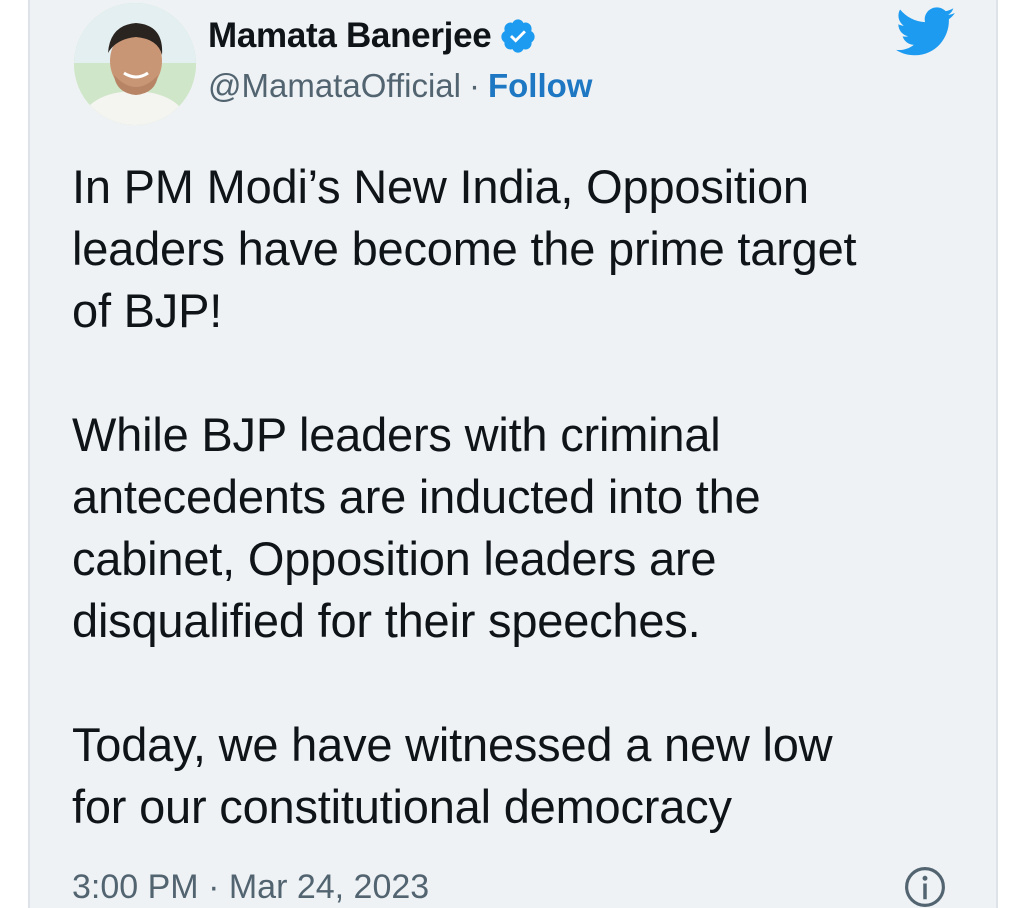  I want to click on author-handle-row: @MamataOfficial · Follow, so click(400, 86).